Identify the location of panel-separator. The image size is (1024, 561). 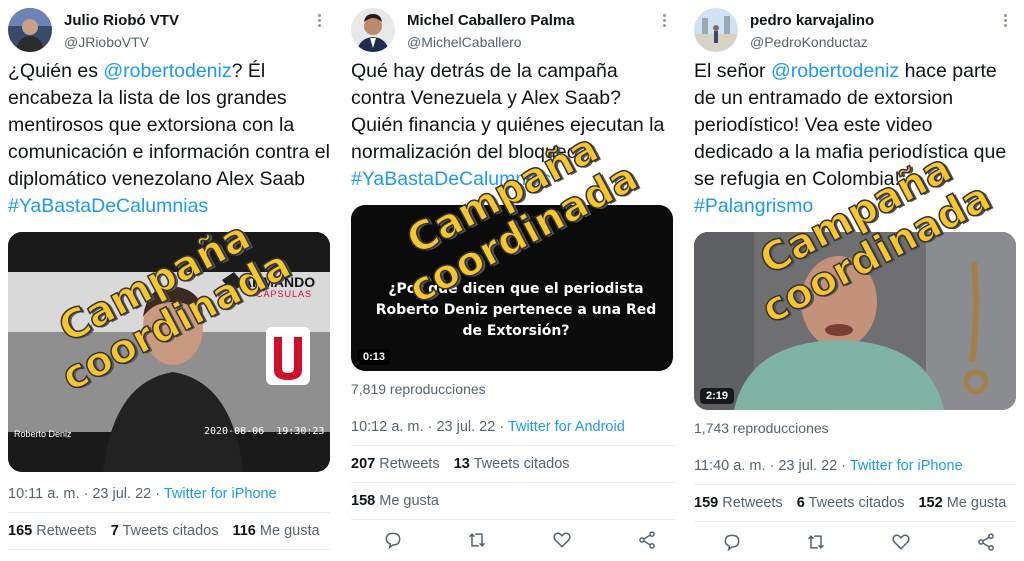
(340, 280).